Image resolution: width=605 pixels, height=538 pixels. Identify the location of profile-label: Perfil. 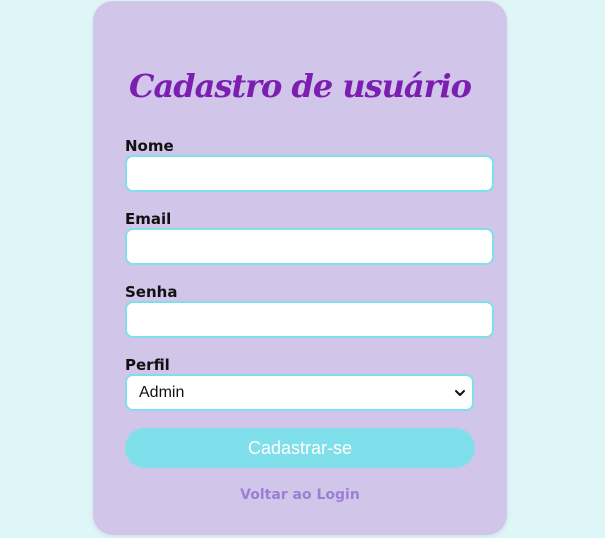
(147, 365).